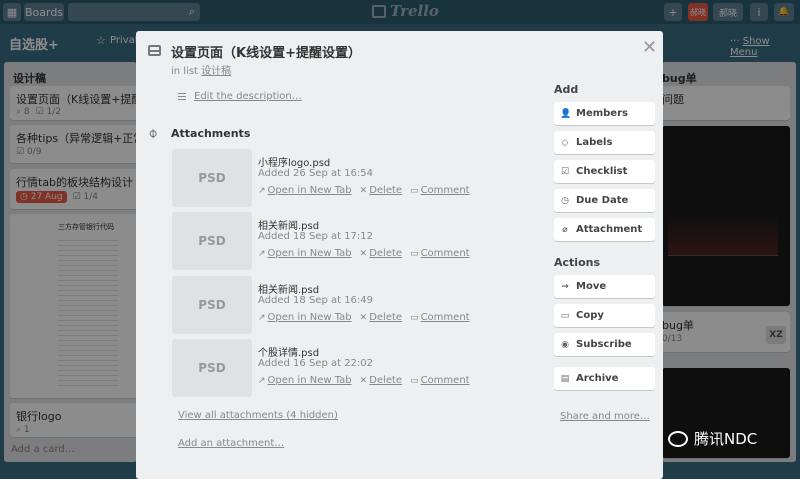 The height and width of the screenshot is (479, 800). Describe the element at coordinates (604, 378) in the screenshot. I see `archive-button: ▤ Archive` at that location.